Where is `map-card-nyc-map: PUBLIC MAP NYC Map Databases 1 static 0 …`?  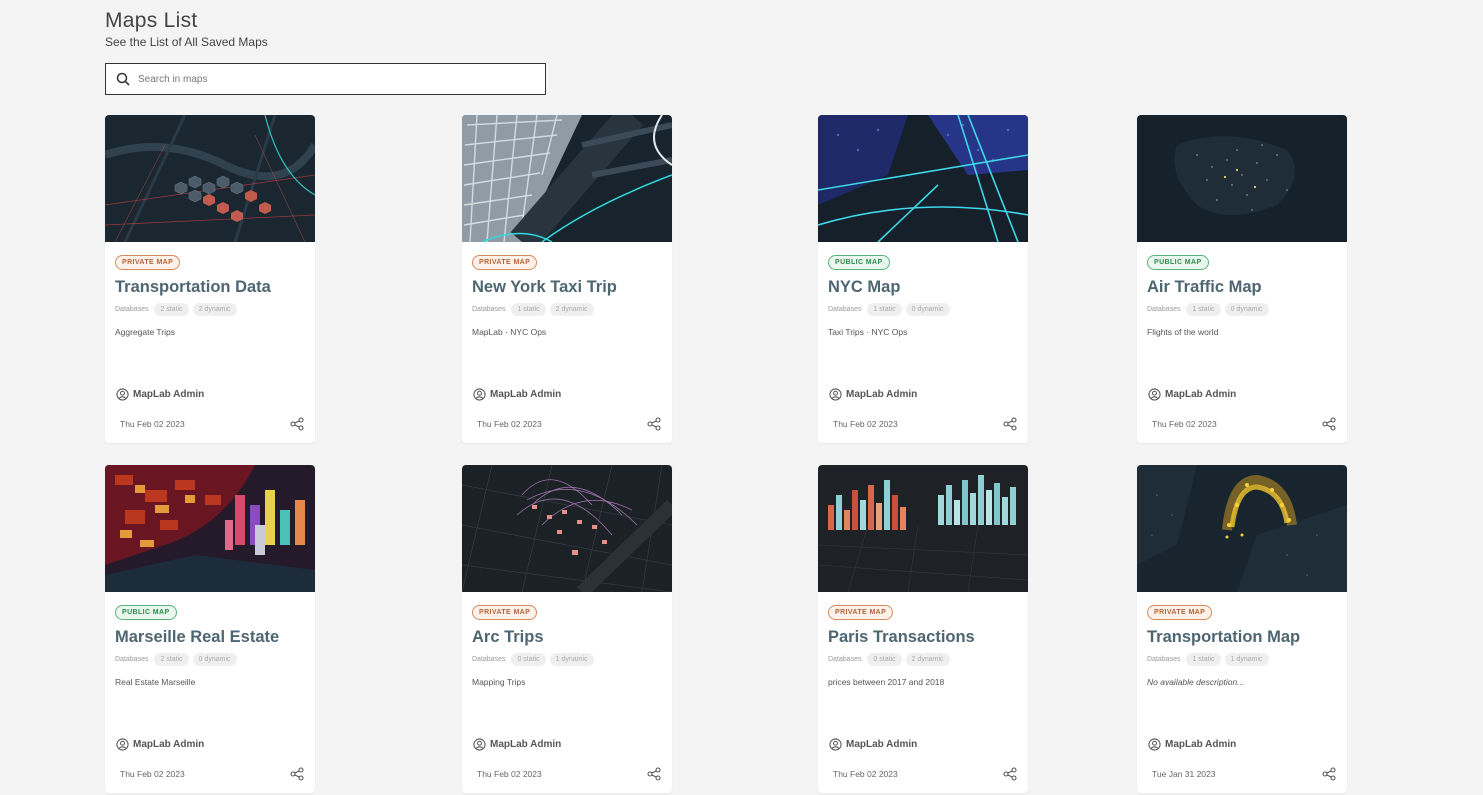
map-card-nyc-map: PUBLIC MAP NYC Map Databases 1 static 0 … is located at coordinates (923, 279).